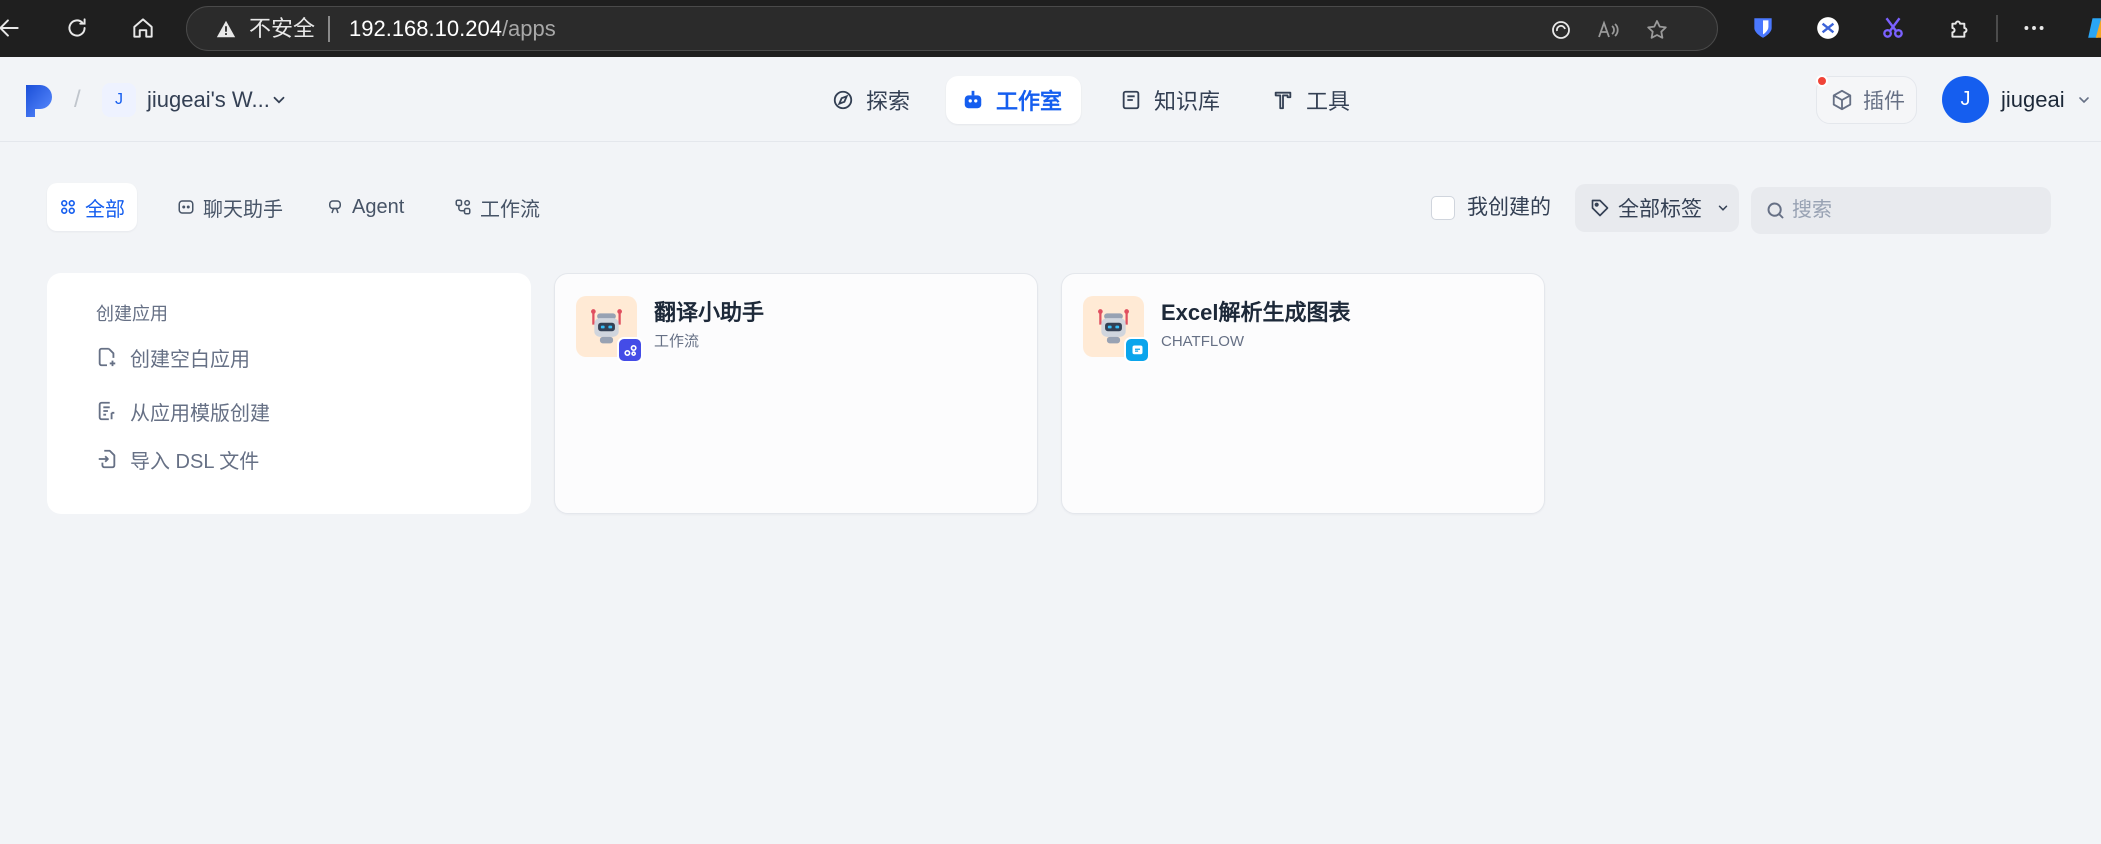  What do you see at coordinates (107, 459) in the screenshot?
I see `file-import-icon` at bounding box center [107, 459].